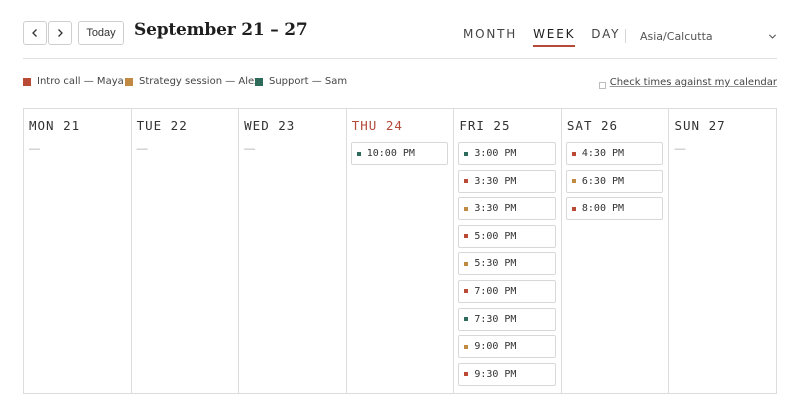 The width and height of the screenshot is (800, 420). I want to click on day-column: THU 24 10:00 PM, so click(401, 251).